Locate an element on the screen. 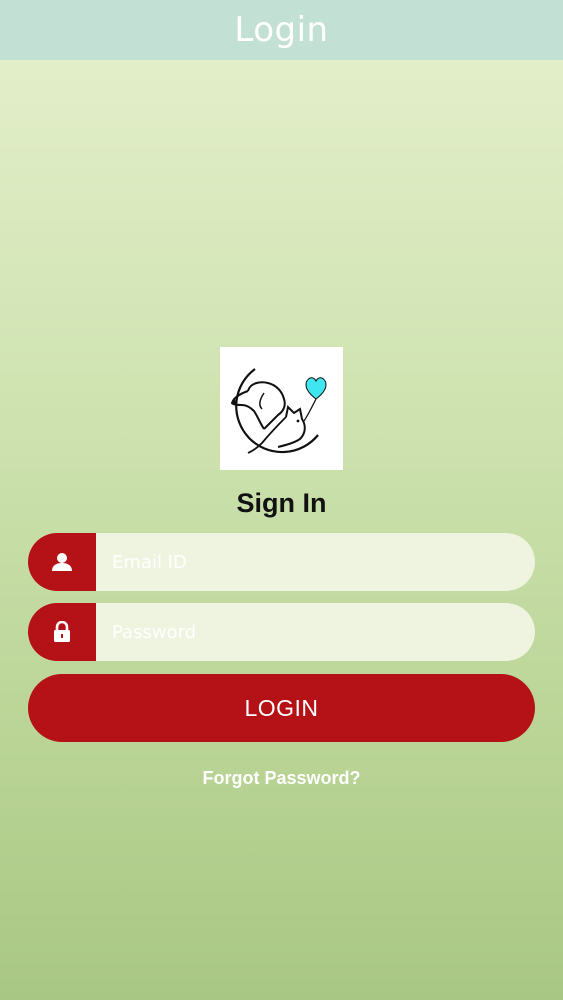 The image size is (563, 1000). lock-icon is located at coordinates (62, 631).